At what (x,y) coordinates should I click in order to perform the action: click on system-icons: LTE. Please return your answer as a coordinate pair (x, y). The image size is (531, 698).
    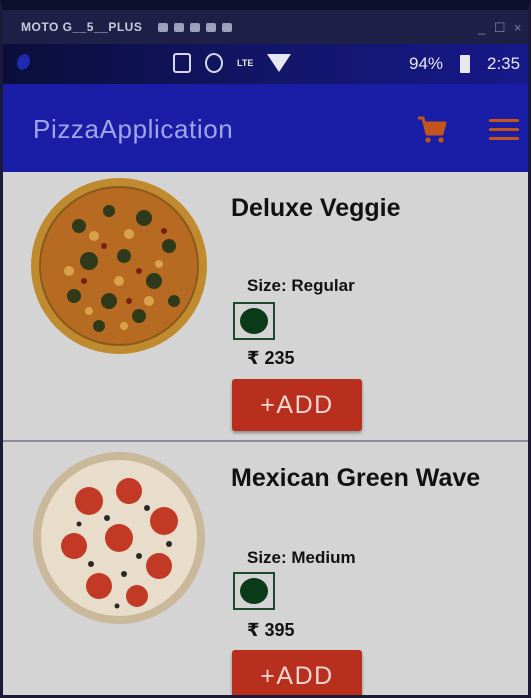
    Looking at the image, I should click on (232, 63).